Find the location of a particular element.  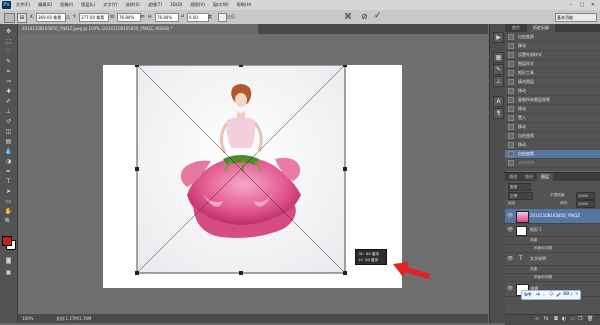

group-icon: ▭ is located at coordinates (572, 319).